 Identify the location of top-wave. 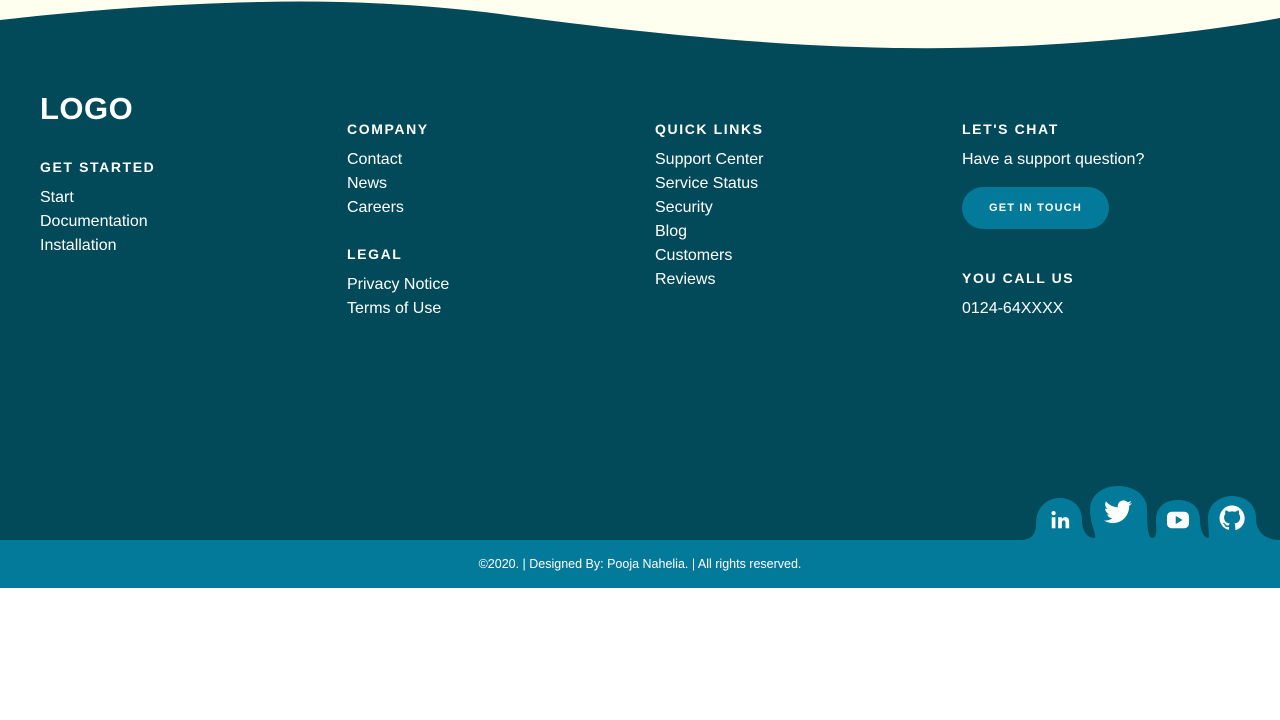
(640, 24).